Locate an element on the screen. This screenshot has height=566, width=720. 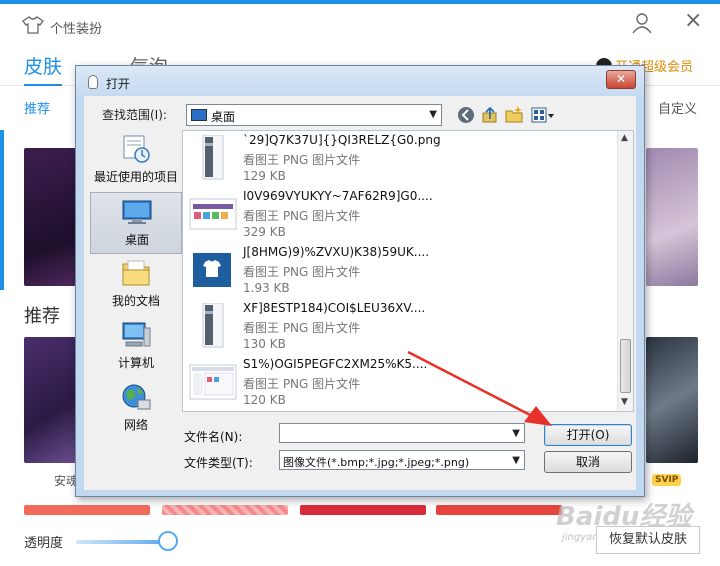
place-recent: 最近使用的项目 is located at coordinates (136, 161).